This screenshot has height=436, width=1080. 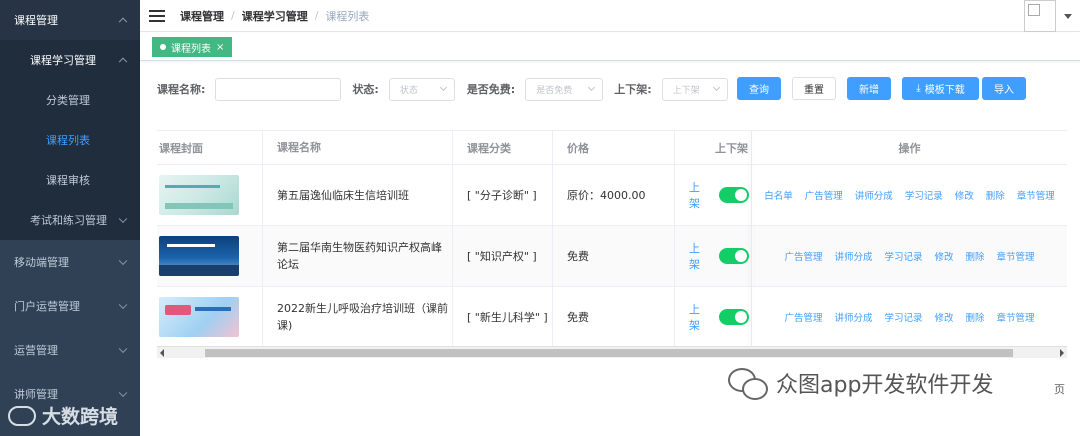 I want to click on breadcrumb-item: 课程管理, so click(x=202, y=16).